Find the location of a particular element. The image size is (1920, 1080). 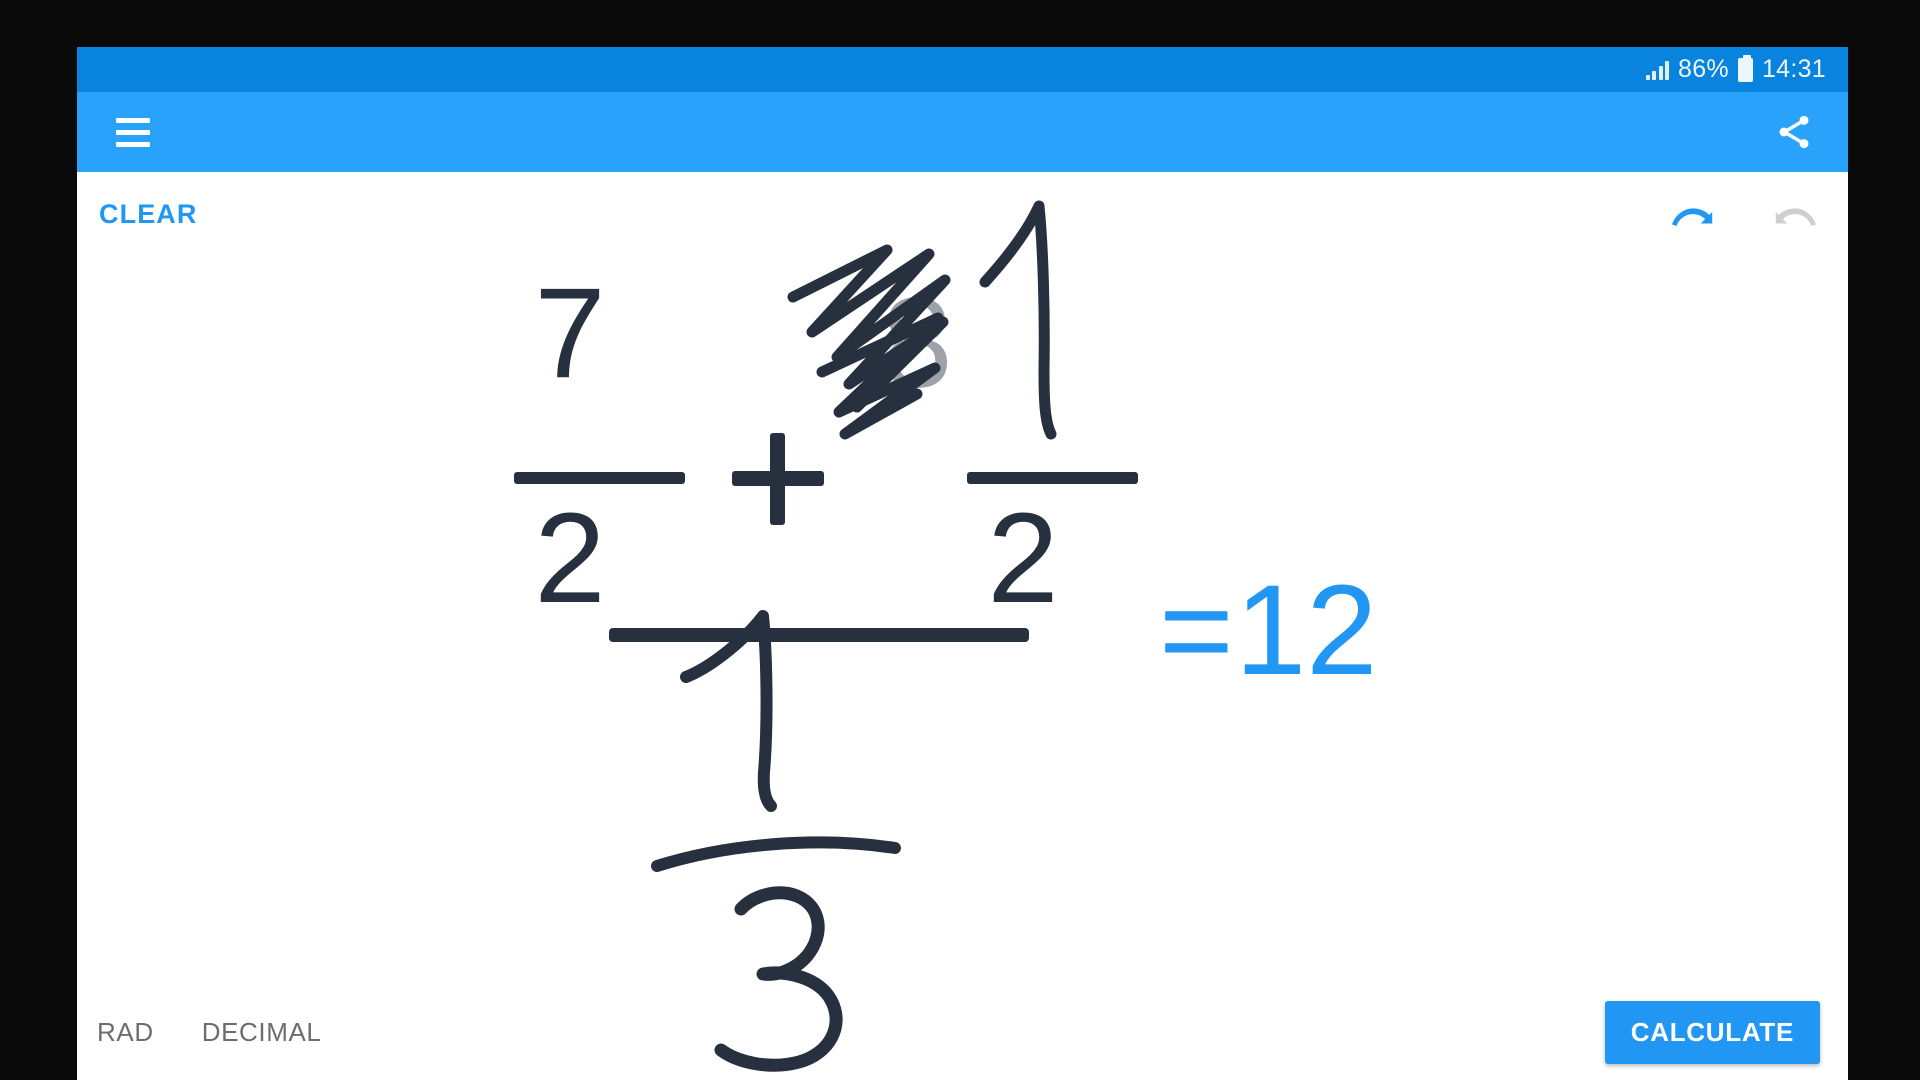

plus-sign-vertical is located at coordinates (777, 479).